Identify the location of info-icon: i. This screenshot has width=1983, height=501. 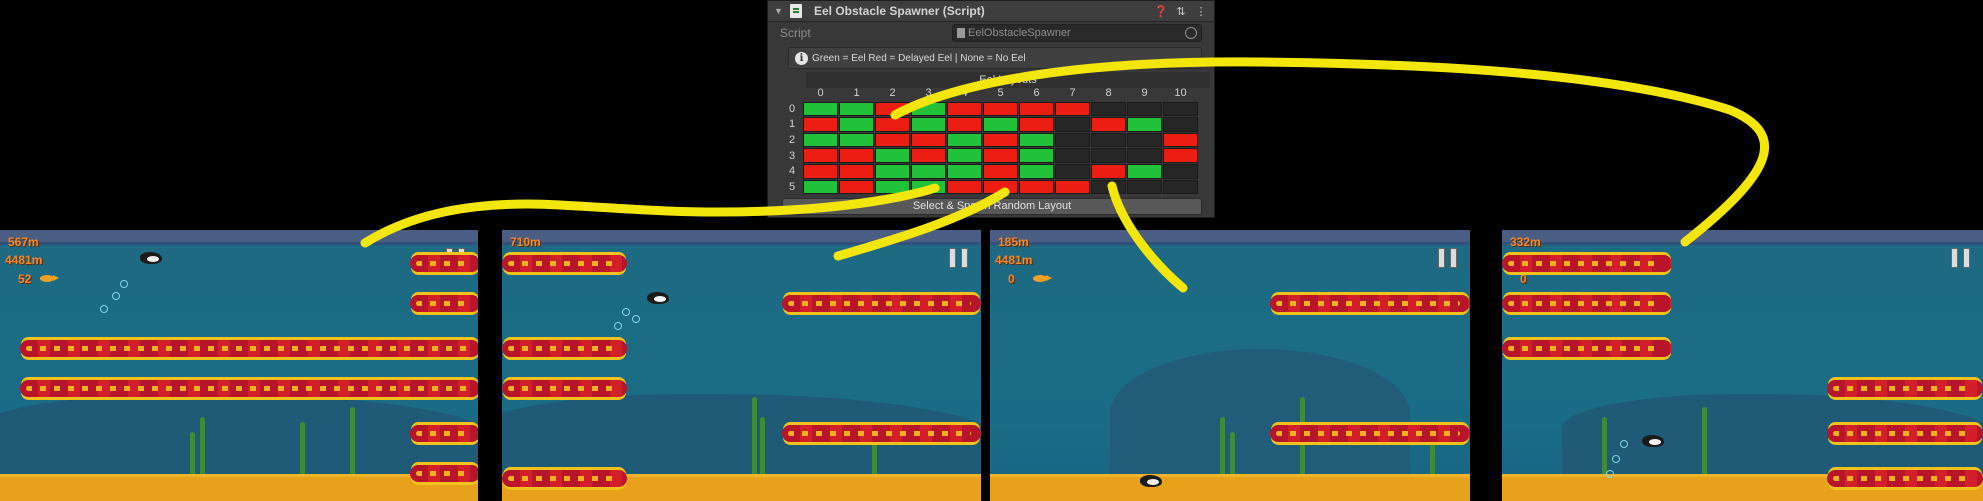
(801, 58).